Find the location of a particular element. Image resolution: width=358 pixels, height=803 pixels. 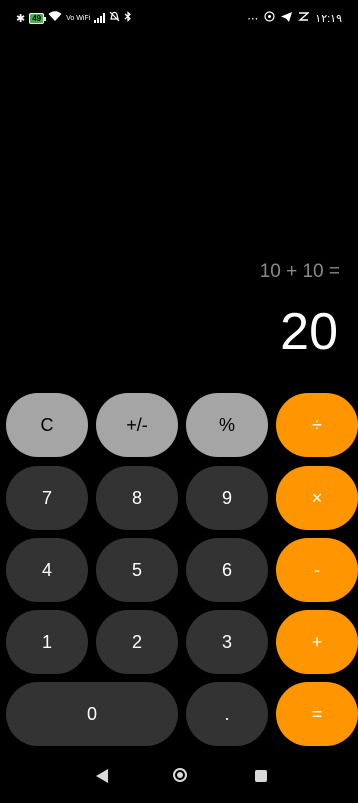

sync-icon is located at coordinates (304, 18).